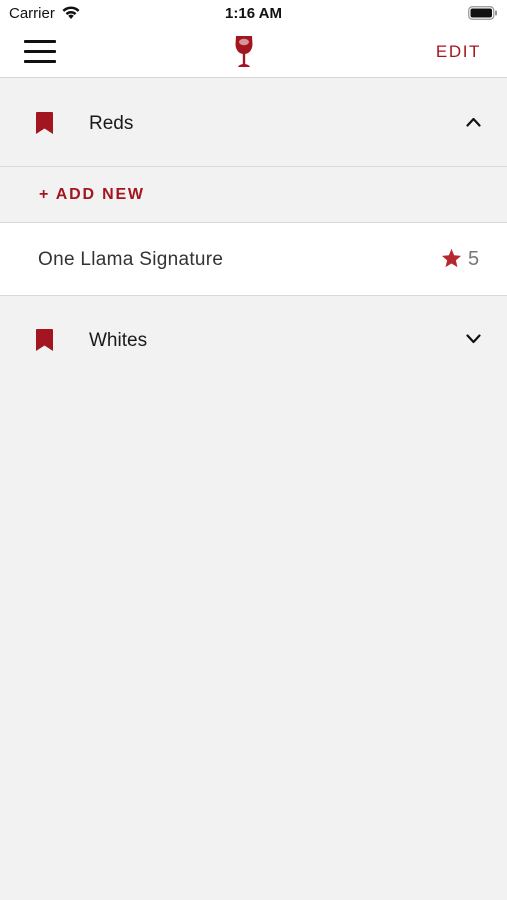 The width and height of the screenshot is (507, 900). Describe the element at coordinates (253, 123) in the screenshot. I see `group-header-reds: Reds` at that location.